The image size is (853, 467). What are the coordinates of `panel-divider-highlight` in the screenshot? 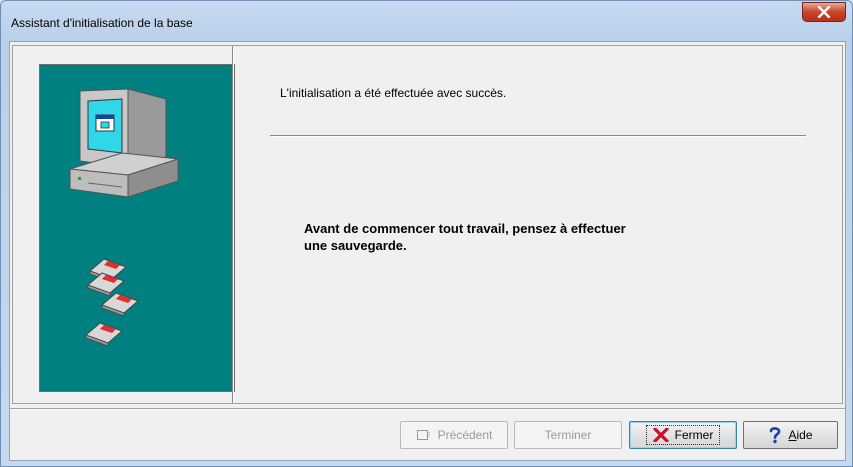 It's located at (233, 224).